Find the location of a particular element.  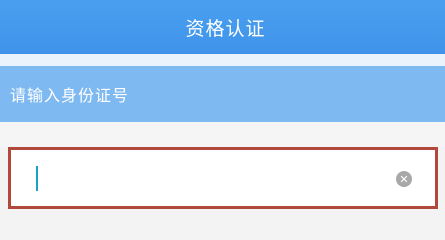

form-spacer is located at coordinates (222, 134).